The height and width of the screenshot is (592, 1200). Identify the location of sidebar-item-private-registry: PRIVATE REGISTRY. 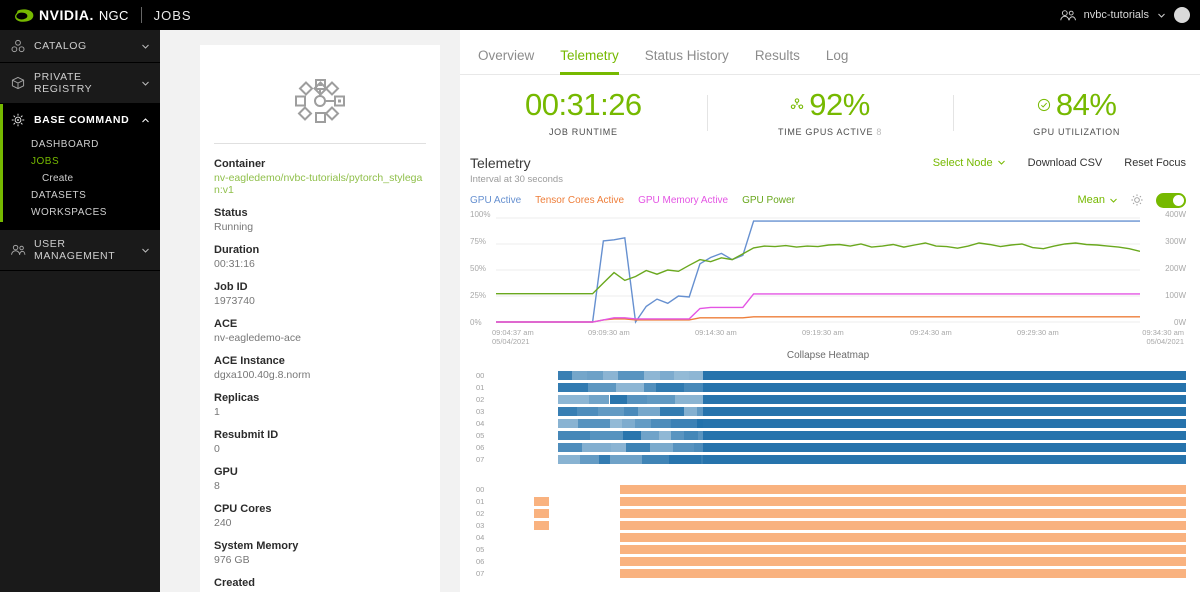
(80, 83).